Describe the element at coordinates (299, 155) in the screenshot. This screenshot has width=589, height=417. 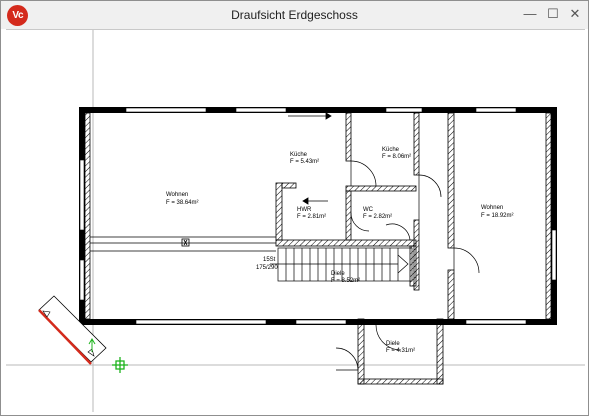
I see `room-label-kueche1-name: Küche` at that location.